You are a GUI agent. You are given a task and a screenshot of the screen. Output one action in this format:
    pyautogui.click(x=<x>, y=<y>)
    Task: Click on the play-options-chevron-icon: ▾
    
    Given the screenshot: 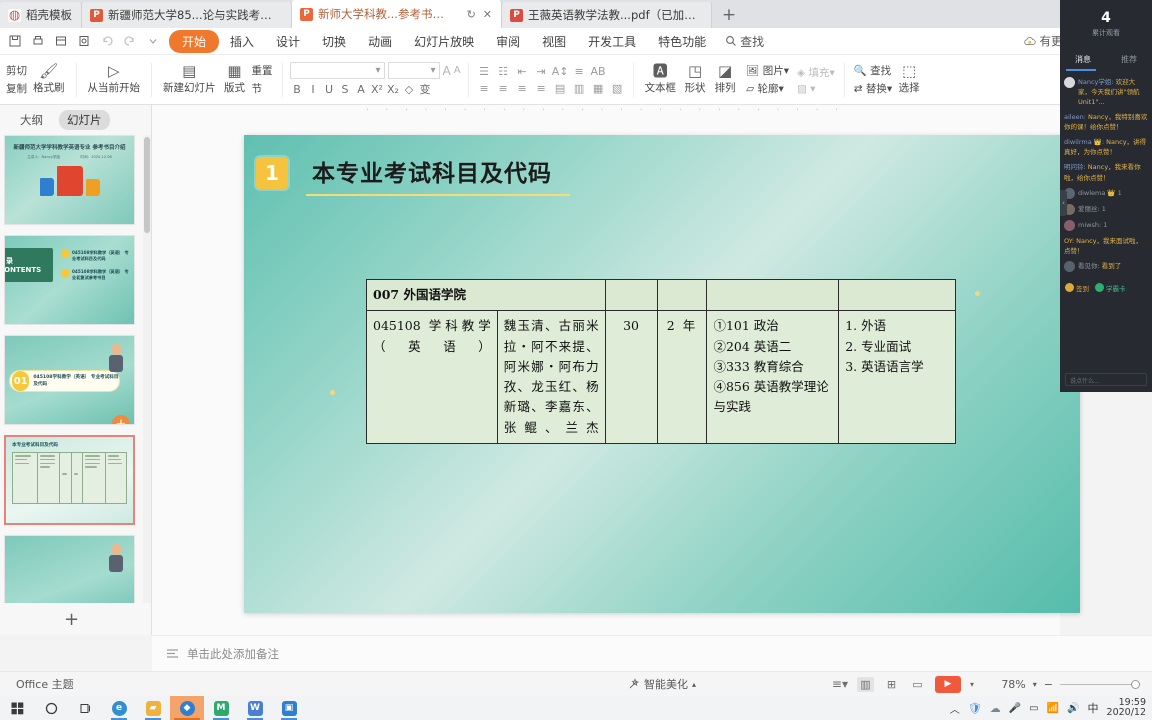 What is the action you would take?
    pyautogui.click(x=972, y=684)
    